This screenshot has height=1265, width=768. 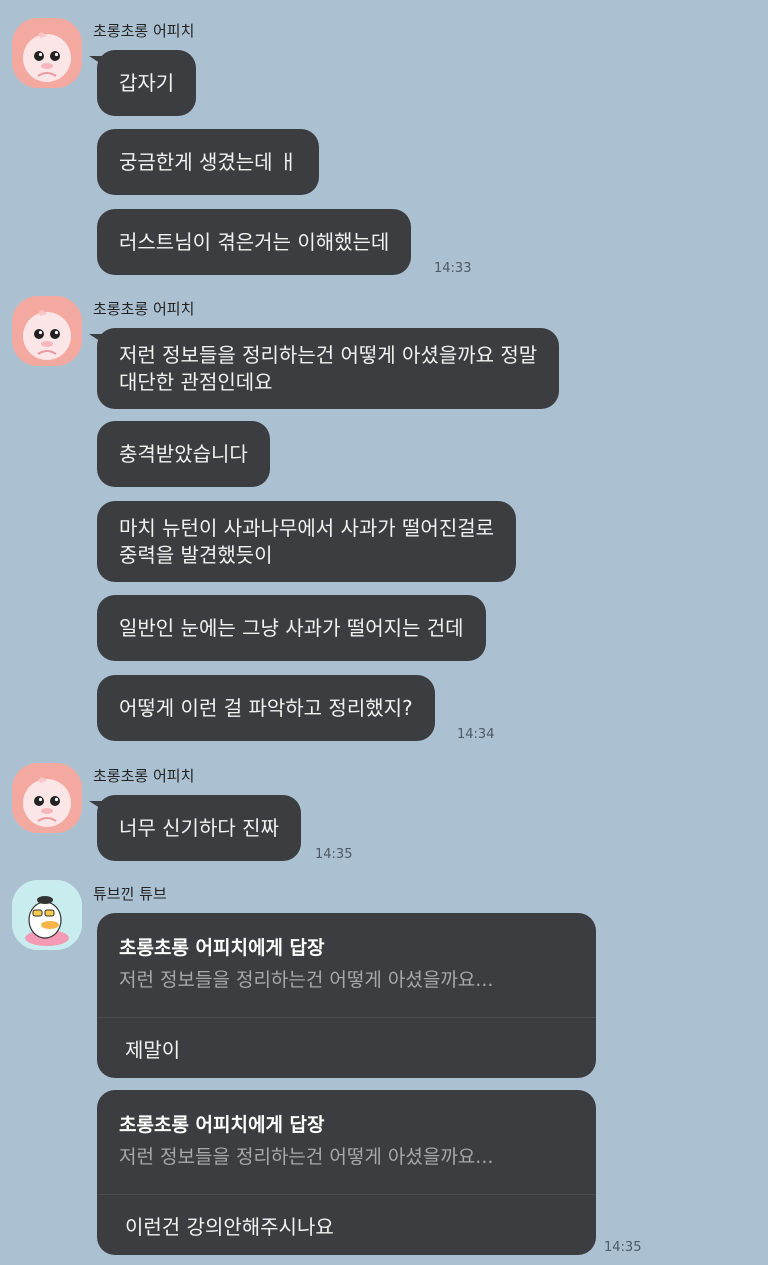 I want to click on message-text: 이런건 강의안해주시나요, so click(x=229, y=1226).